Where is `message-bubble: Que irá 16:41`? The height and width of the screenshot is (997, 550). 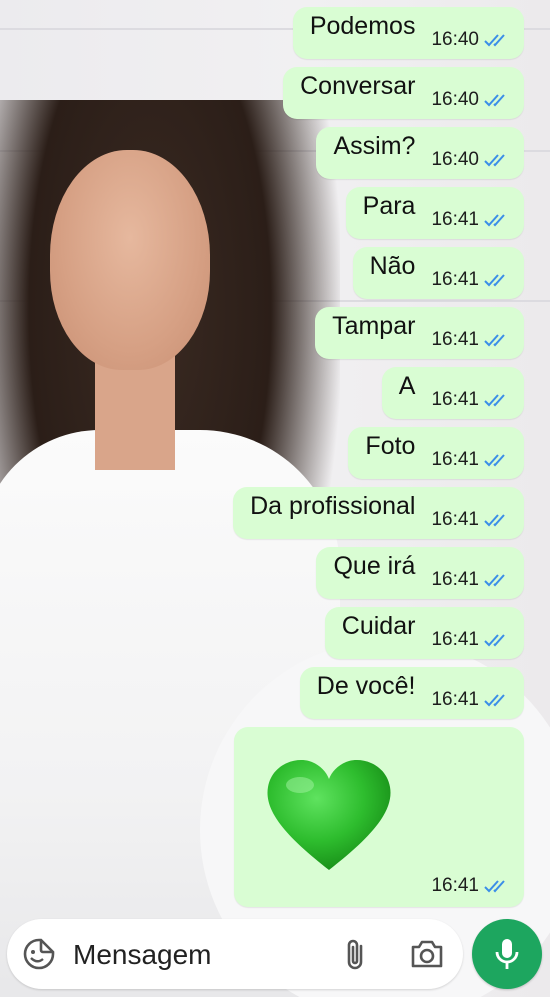
message-bubble: Que irá 16:41 is located at coordinates (420, 573).